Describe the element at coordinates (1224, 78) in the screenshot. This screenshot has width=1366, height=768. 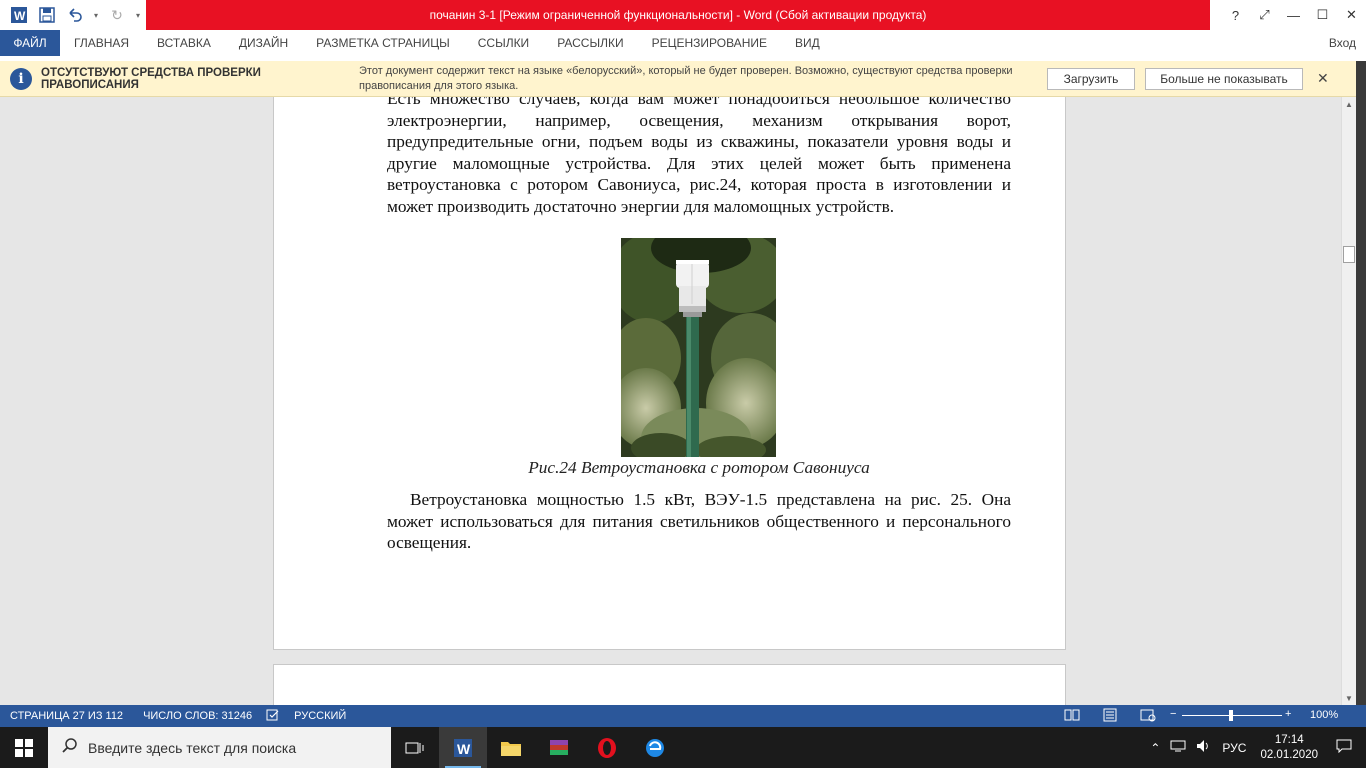
I see `dont-show-again-button: Больше не показывать` at that location.